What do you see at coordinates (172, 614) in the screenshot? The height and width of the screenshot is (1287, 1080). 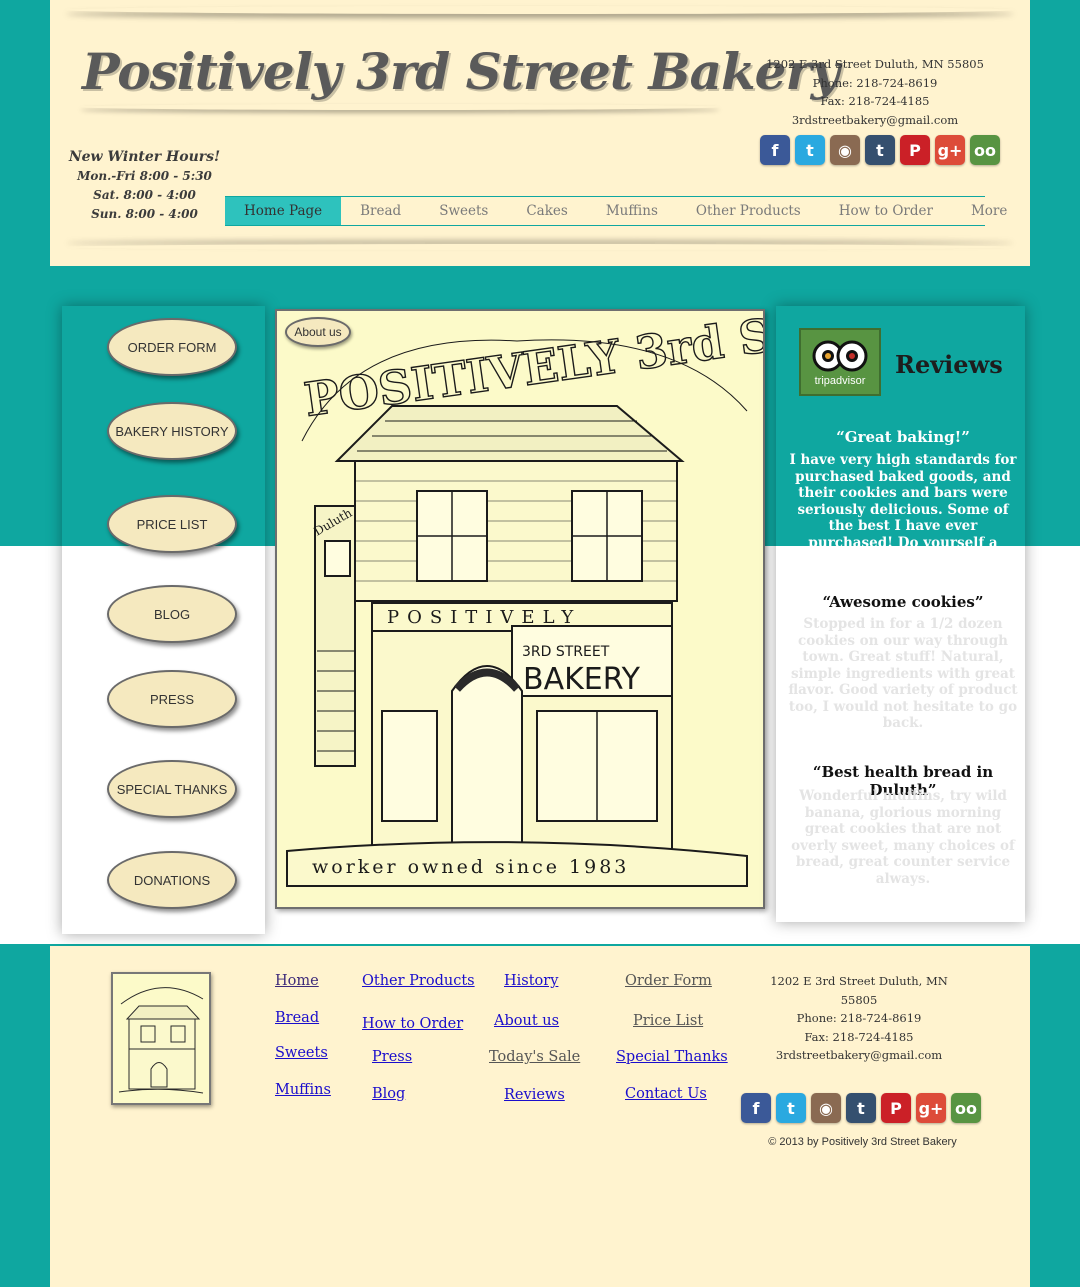 I see `blog-button: BLOG` at bounding box center [172, 614].